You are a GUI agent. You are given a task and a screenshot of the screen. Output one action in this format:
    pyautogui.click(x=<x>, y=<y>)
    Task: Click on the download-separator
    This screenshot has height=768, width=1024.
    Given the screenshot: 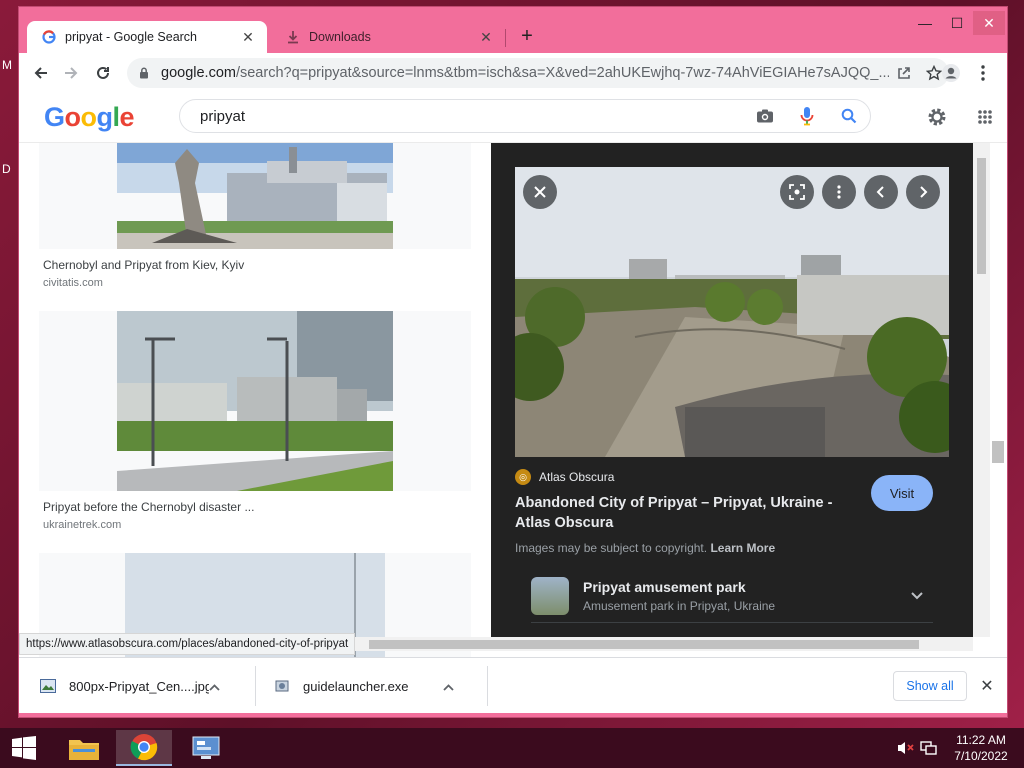 What is the action you would take?
    pyautogui.click(x=487, y=686)
    